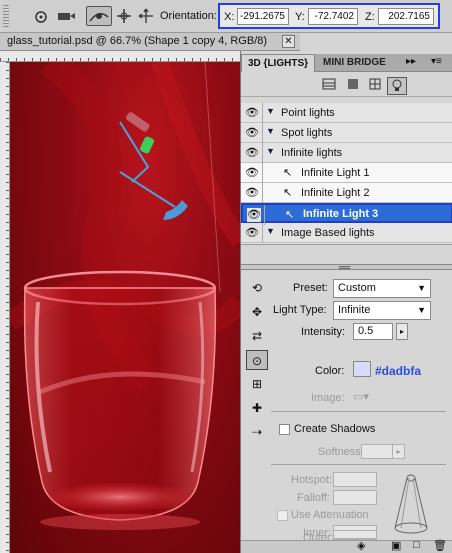  Describe the element at coordinates (329, 86) in the screenshot. I see `scene-filter-icon` at that location.